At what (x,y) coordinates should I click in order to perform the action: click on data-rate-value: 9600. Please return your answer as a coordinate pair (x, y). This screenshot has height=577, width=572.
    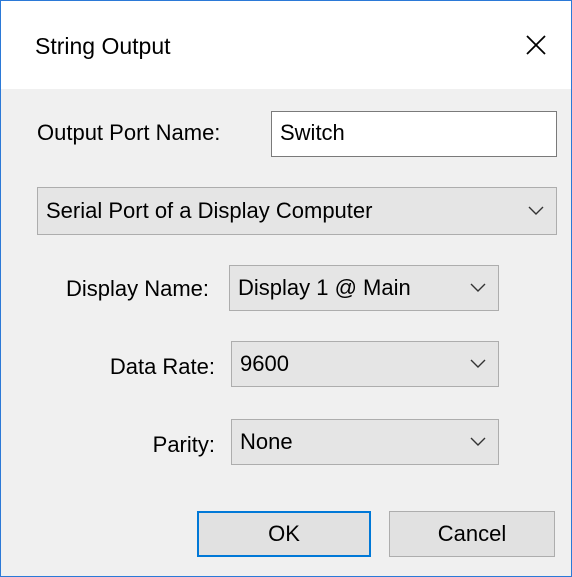
    Looking at the image, I should click on (264, 363).